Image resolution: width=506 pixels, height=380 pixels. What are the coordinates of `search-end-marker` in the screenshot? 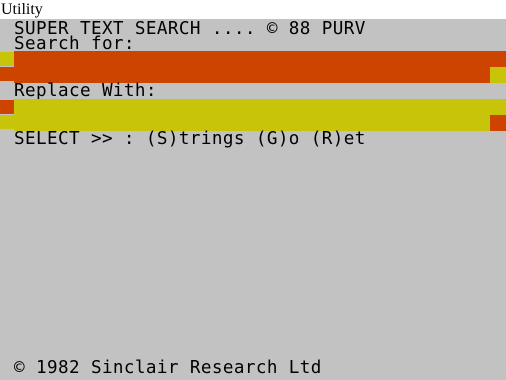 It's located at (498, 75).